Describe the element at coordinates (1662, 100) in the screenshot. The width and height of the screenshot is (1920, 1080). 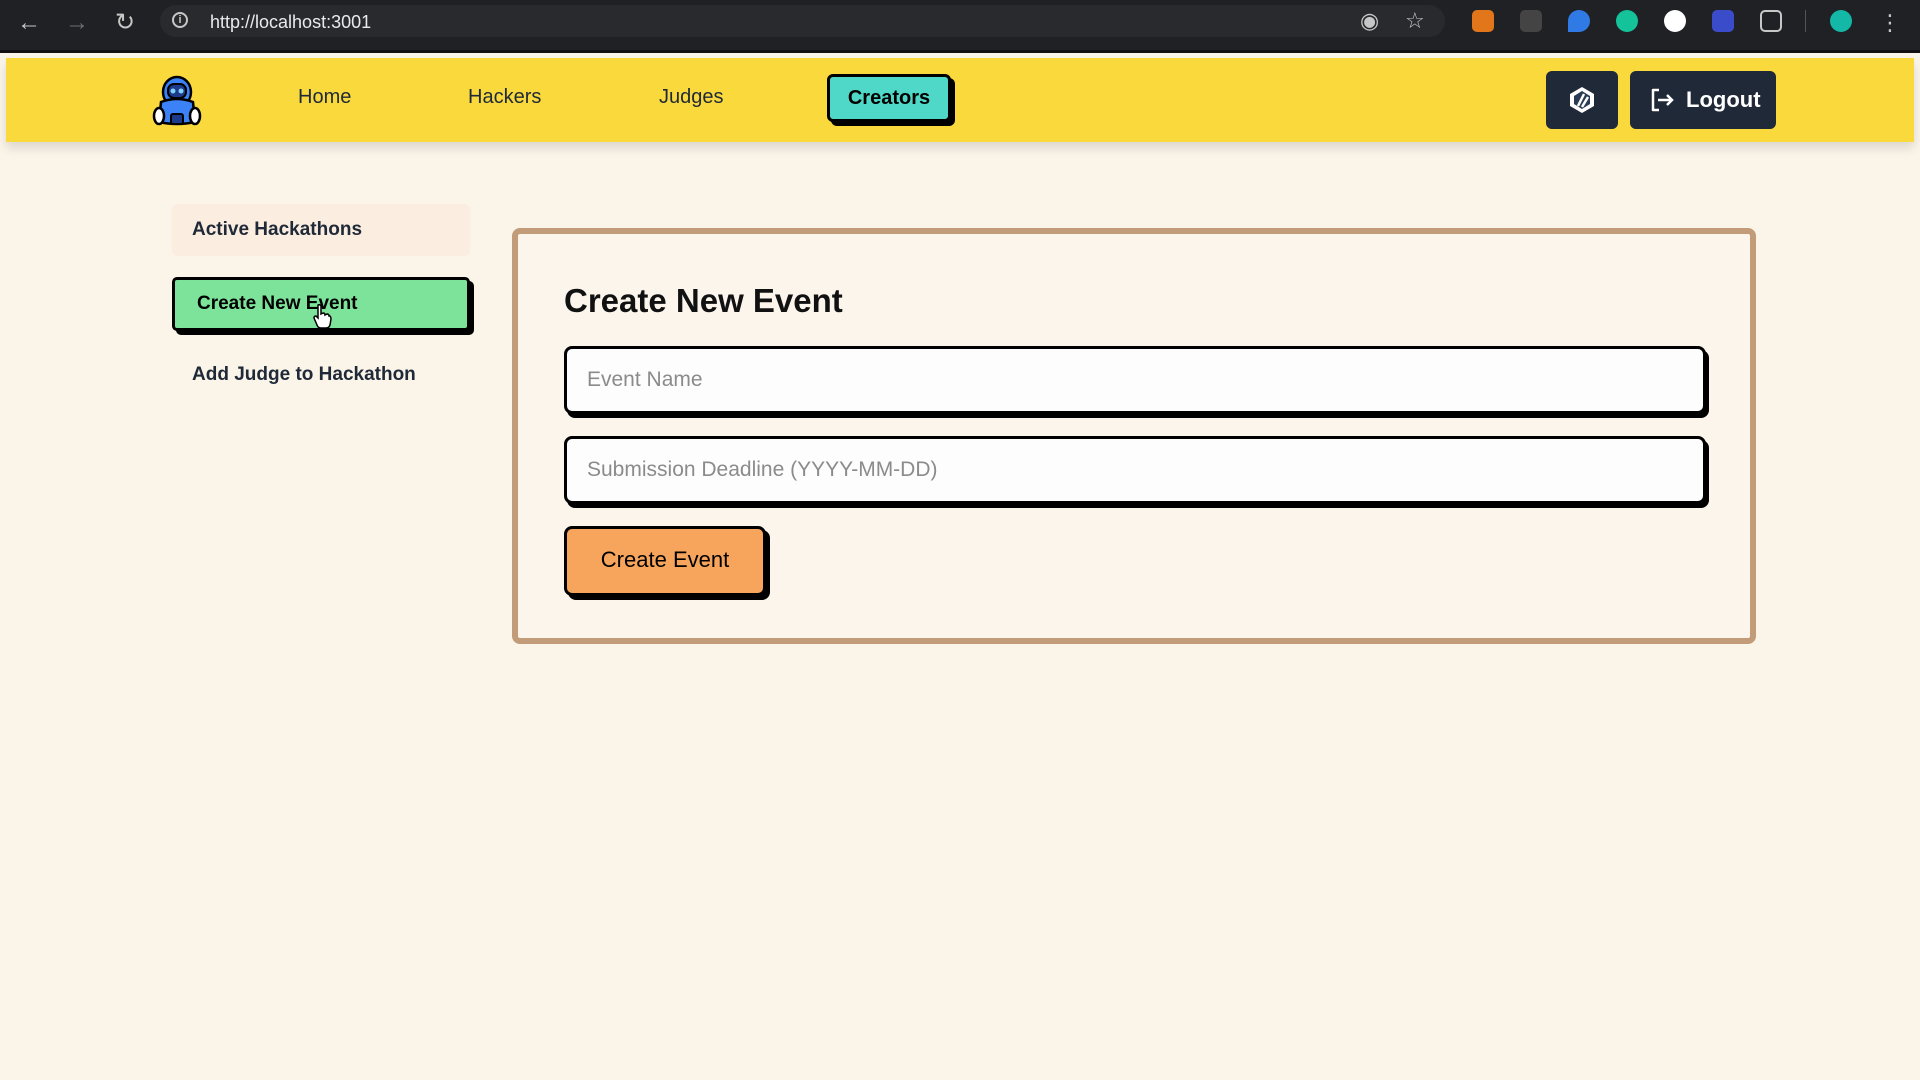
I see `logout-icon` at that location.